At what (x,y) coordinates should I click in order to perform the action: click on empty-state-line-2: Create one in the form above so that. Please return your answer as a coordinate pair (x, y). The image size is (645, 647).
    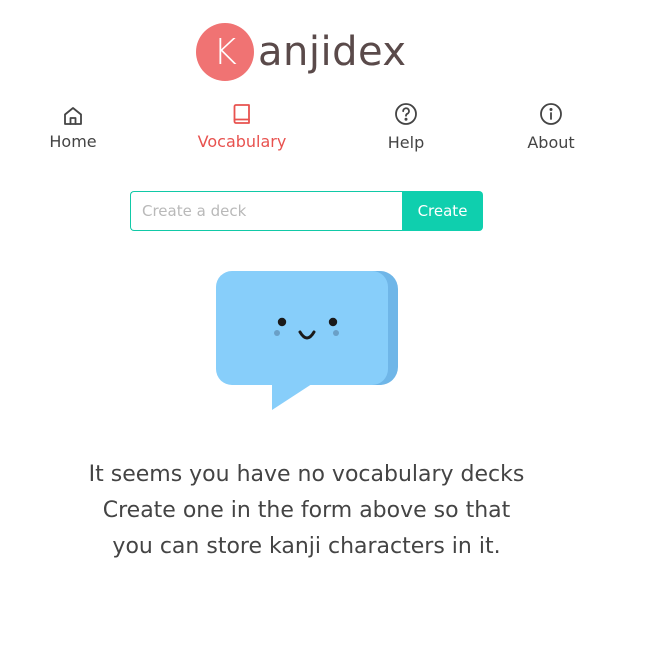
    Looking at the image, I should click on (306, 510).